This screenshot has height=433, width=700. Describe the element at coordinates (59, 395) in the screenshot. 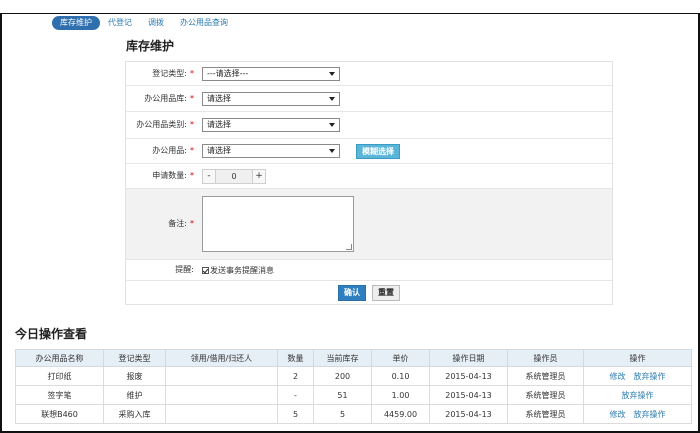

I see `cell-item-name: 签字笔` at that location.